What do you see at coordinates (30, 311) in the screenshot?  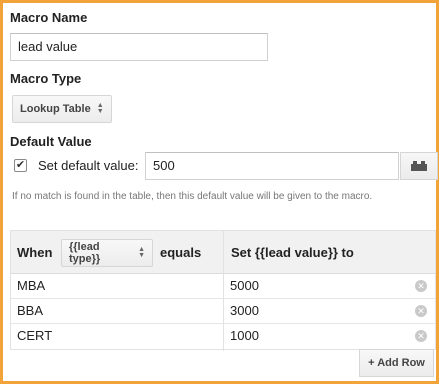 I see `when-cell: BBA` at bounding box center [30, 311].